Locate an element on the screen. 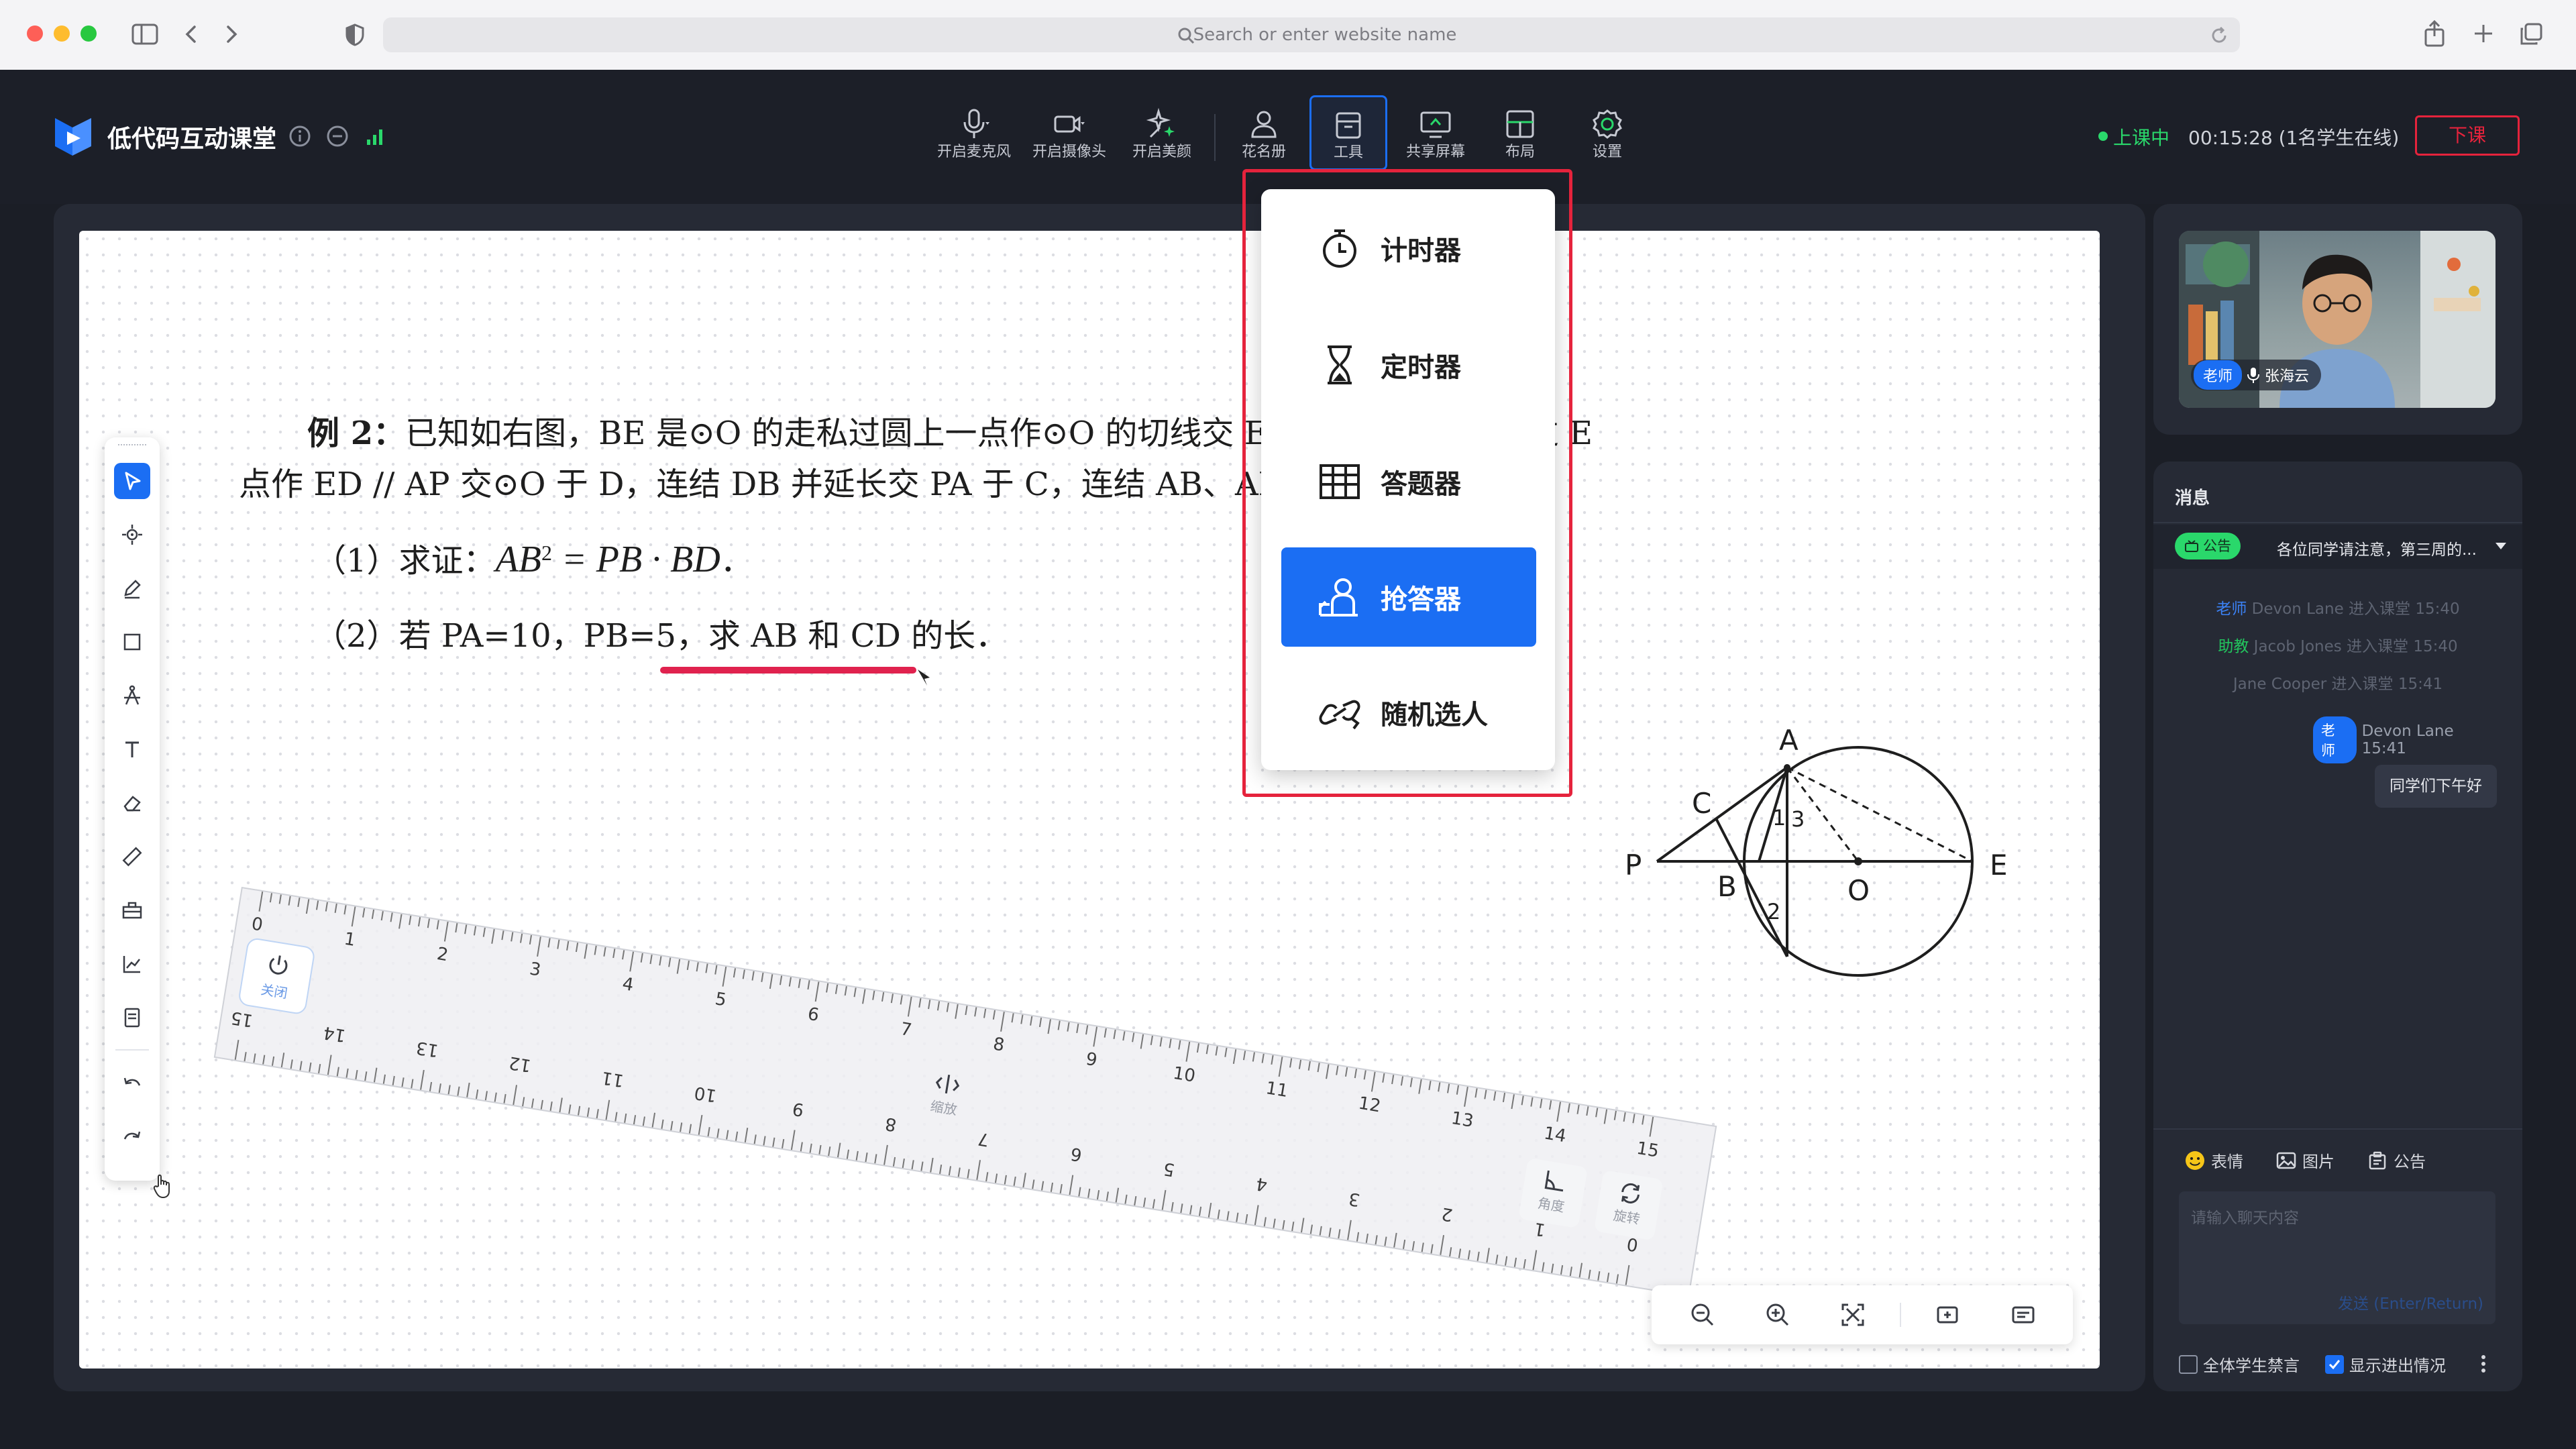  ruler-angle-button: 角度 is located at coordinates (1553, 1193).